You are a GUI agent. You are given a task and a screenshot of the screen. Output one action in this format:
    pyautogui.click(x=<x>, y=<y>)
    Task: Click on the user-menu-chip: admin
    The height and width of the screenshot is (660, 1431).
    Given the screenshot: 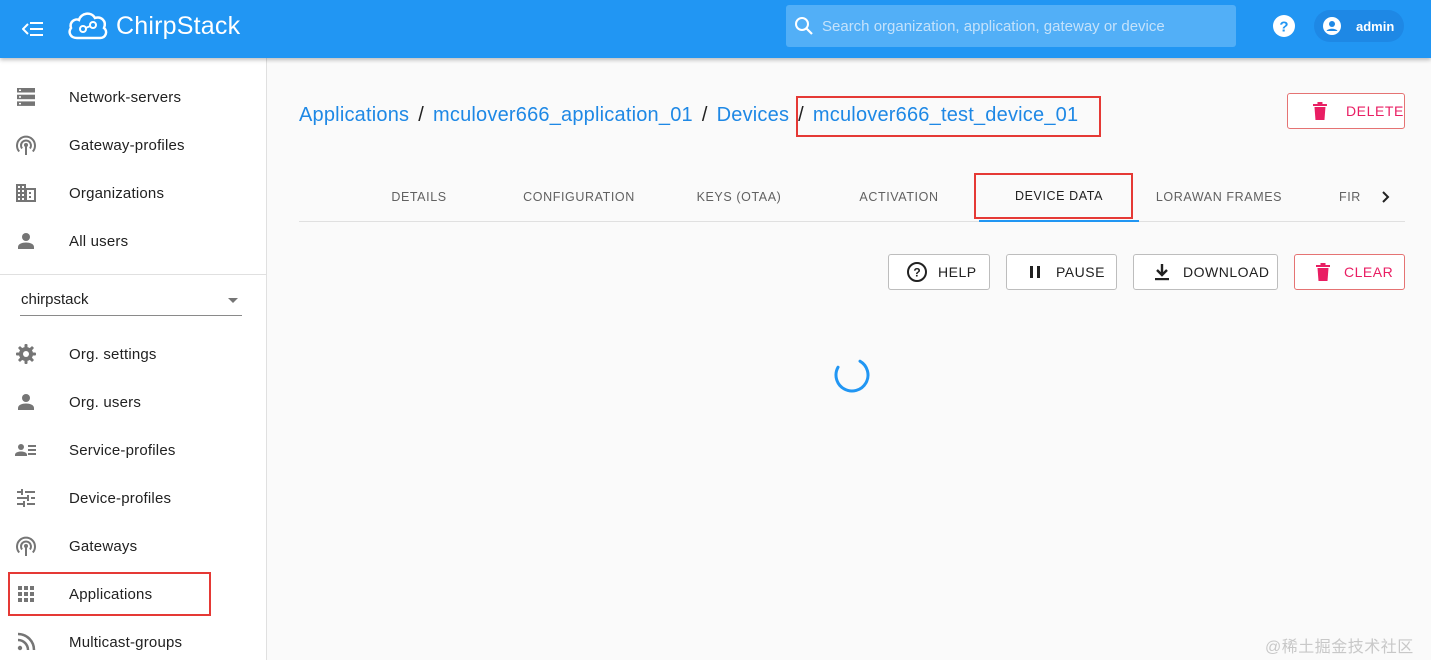 What is the action you would take?
    pyautogui.click(x=1359, y=26)
    